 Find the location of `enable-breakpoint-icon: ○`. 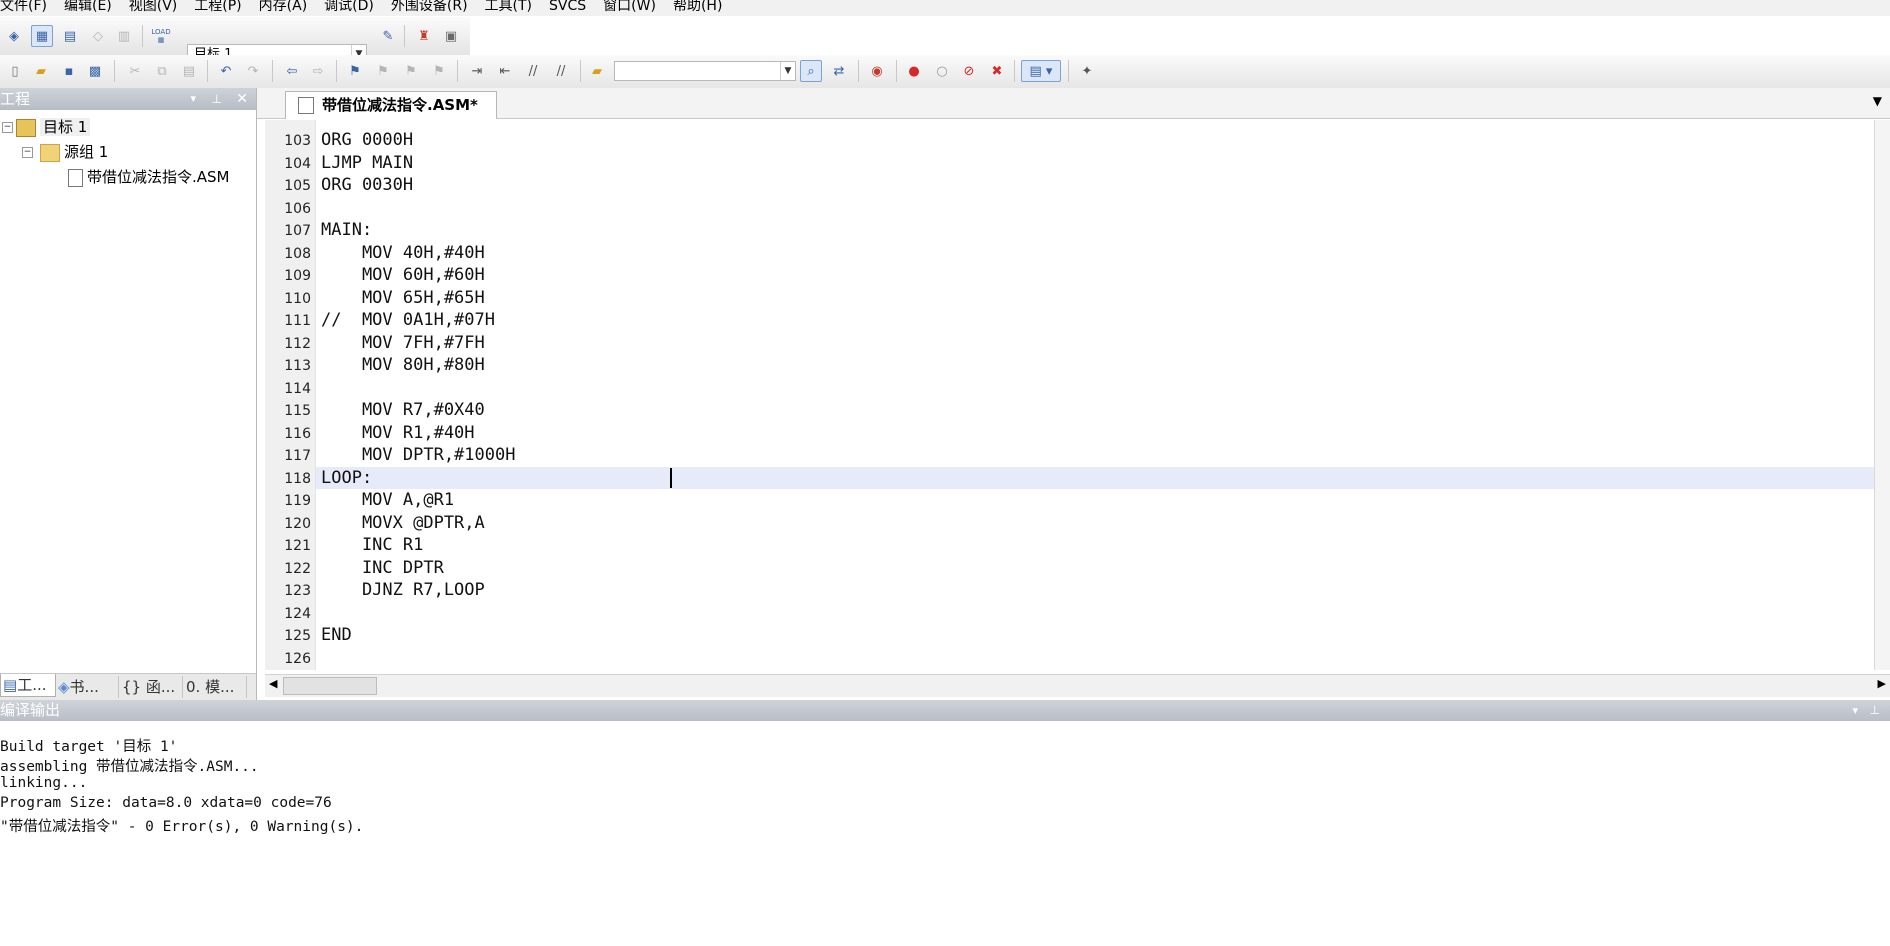

enable-breakpoint-icon: ○ is located at coordinates (942, 71).